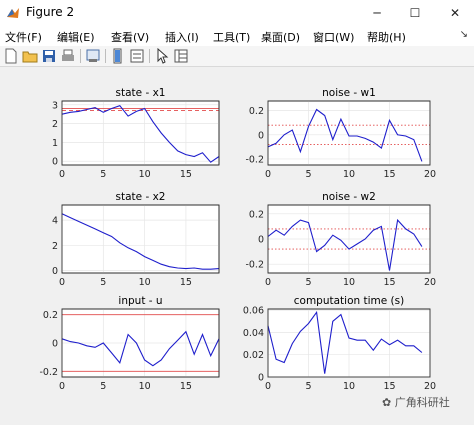  I want to click on menu-window: 窗口(W), so click(333, 37).